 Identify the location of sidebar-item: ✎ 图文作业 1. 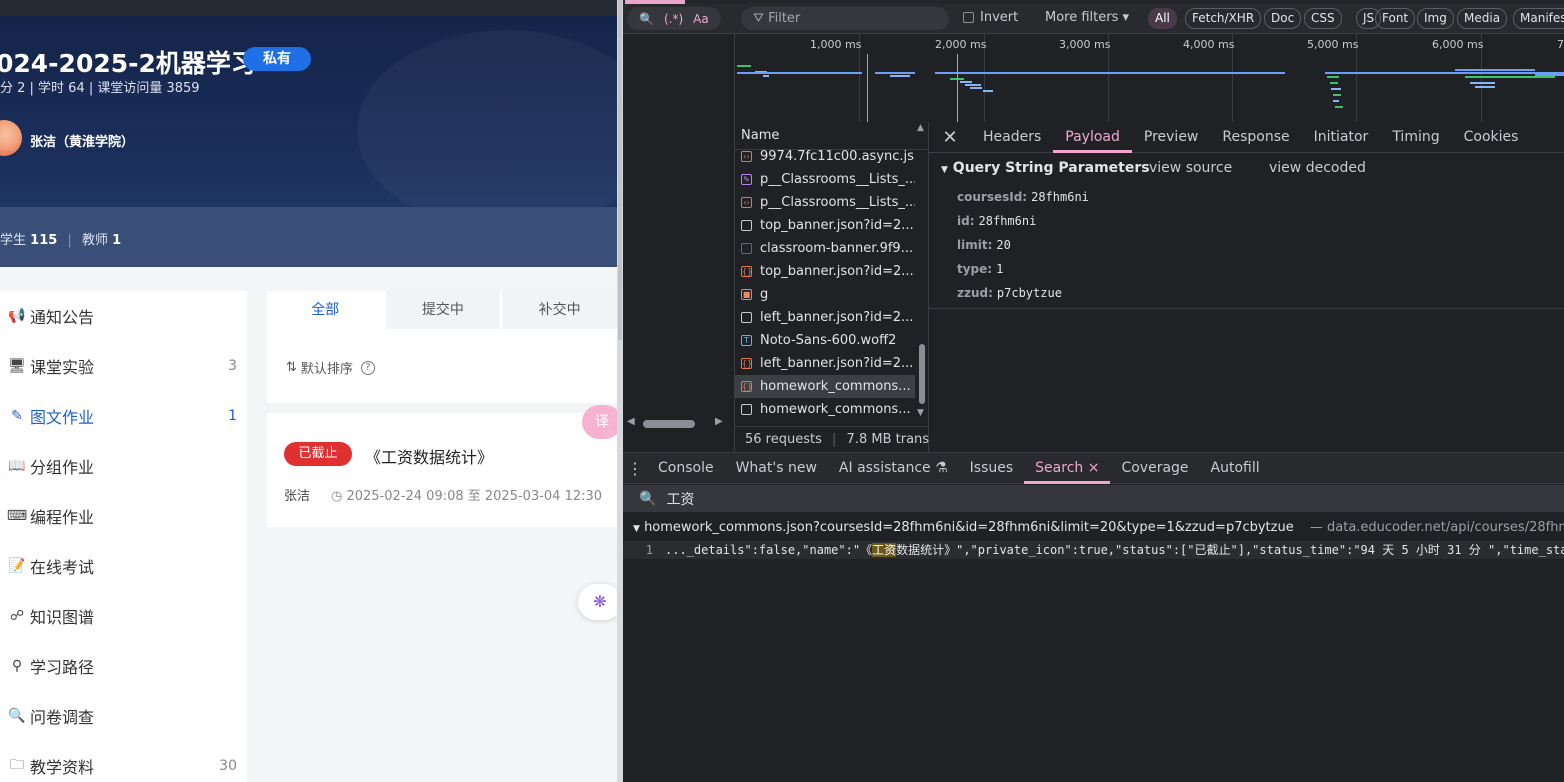
(123, 416).